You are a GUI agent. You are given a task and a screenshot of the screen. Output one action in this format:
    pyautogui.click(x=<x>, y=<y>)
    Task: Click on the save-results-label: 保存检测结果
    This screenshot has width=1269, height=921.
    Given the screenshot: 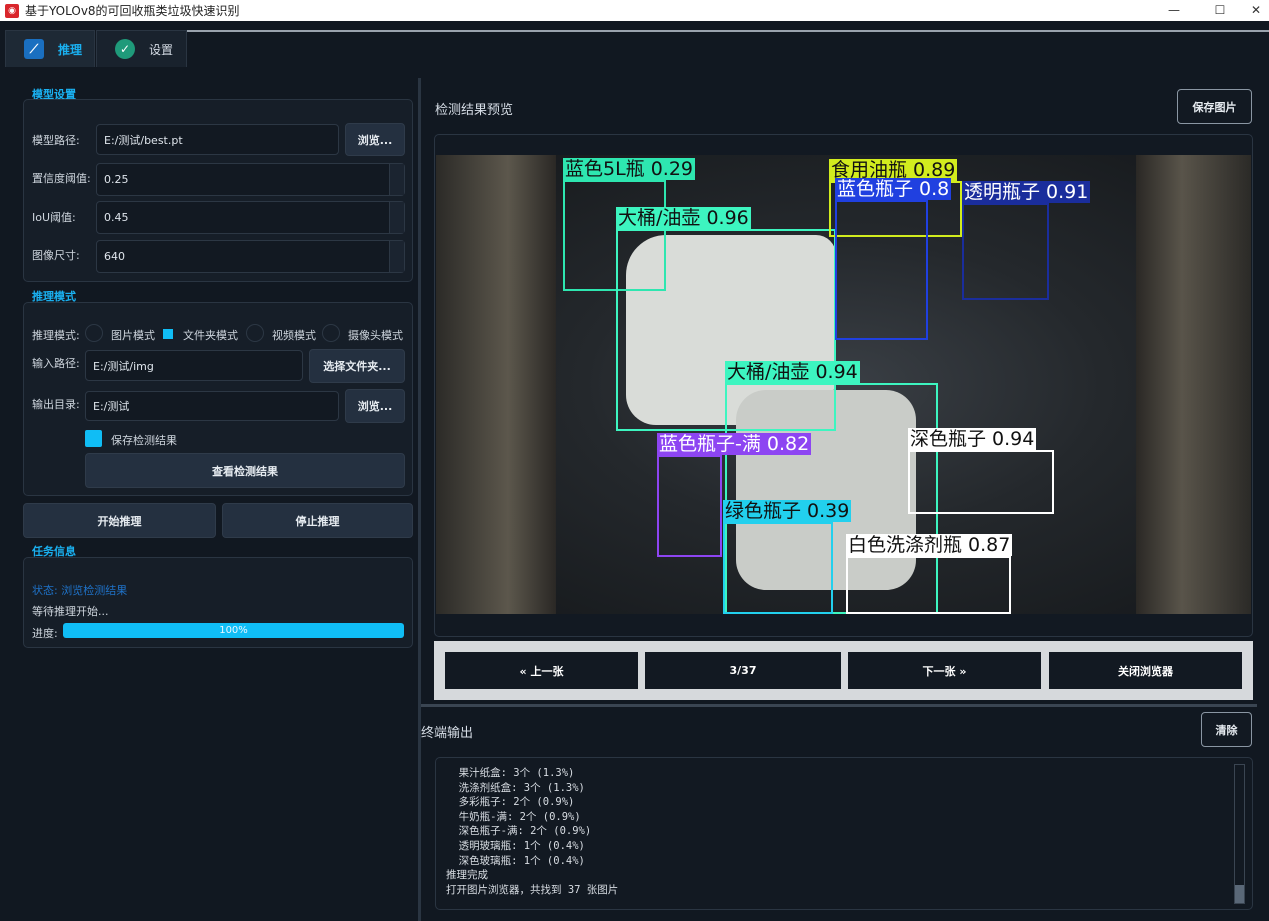 What is the action you would take?
    pyautogui.click(x=144, y=440)
    